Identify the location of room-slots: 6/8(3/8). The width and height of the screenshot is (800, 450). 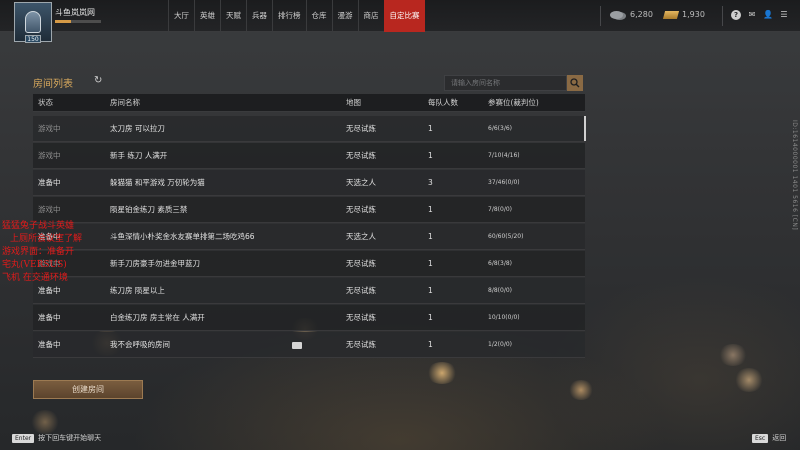
(500, 263).